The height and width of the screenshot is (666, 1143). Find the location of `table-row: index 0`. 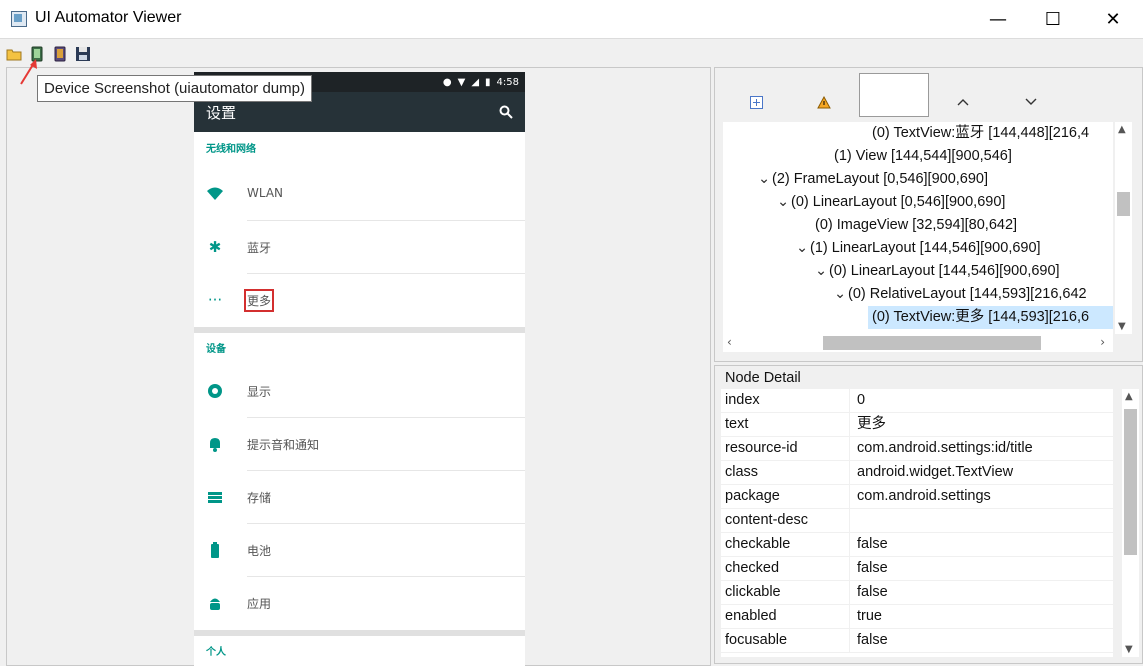

table-row: index 0 is located at coordinates (917, 401).